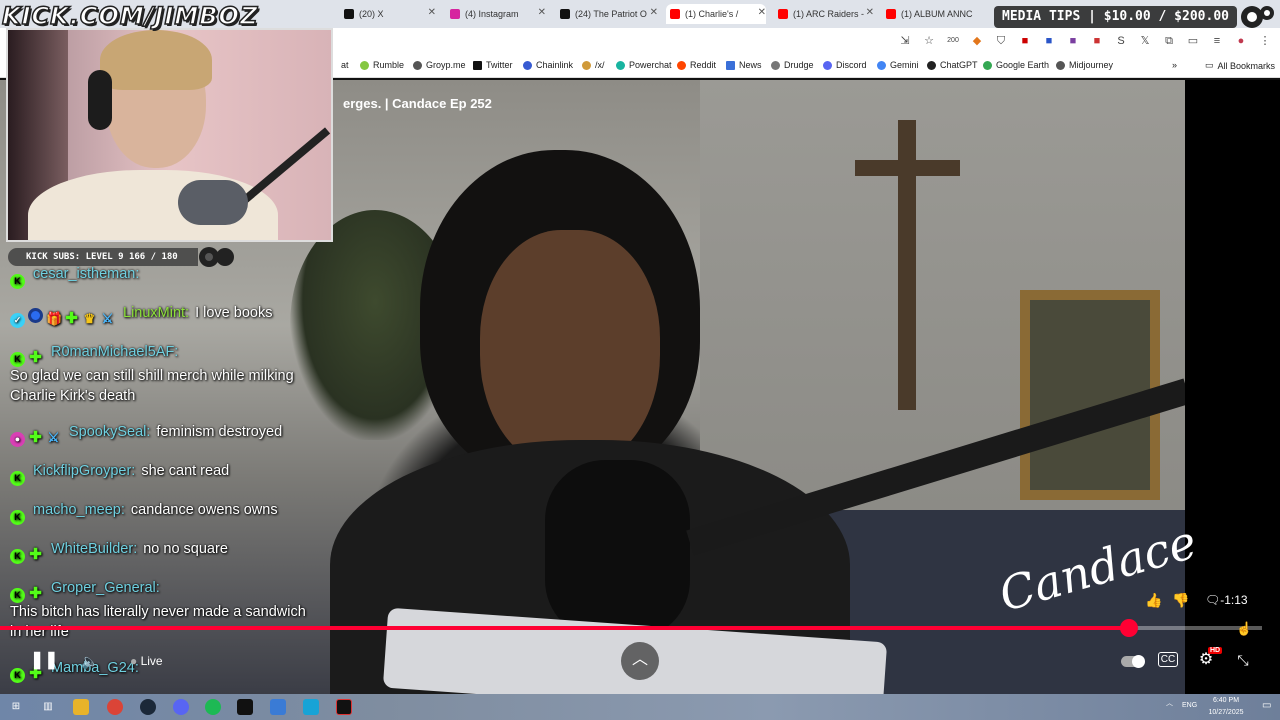  Describe the element at coordinates (1016, 65) in the screenshot. I see `bookmark-google-earth: Google Earth` at that location.